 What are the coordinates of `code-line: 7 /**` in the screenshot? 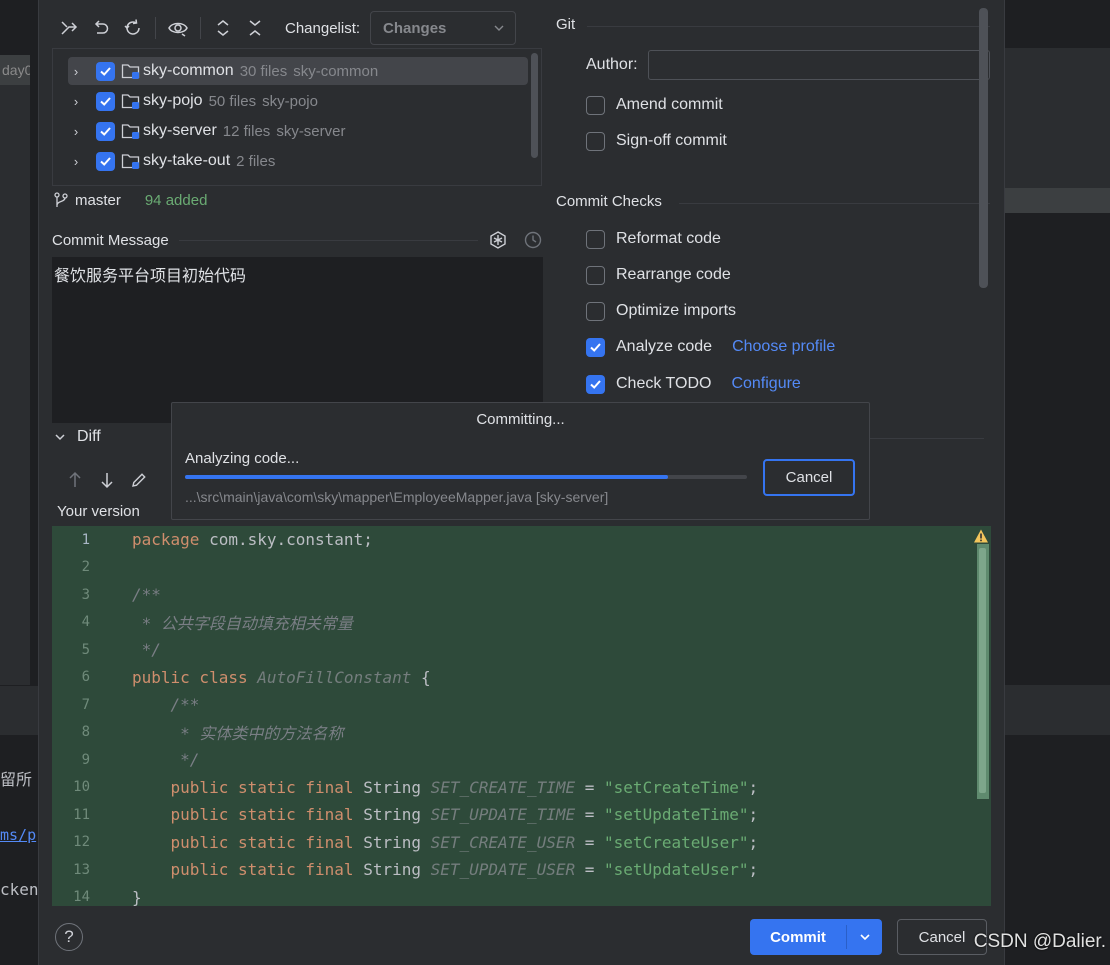 It's located at (126, 704).